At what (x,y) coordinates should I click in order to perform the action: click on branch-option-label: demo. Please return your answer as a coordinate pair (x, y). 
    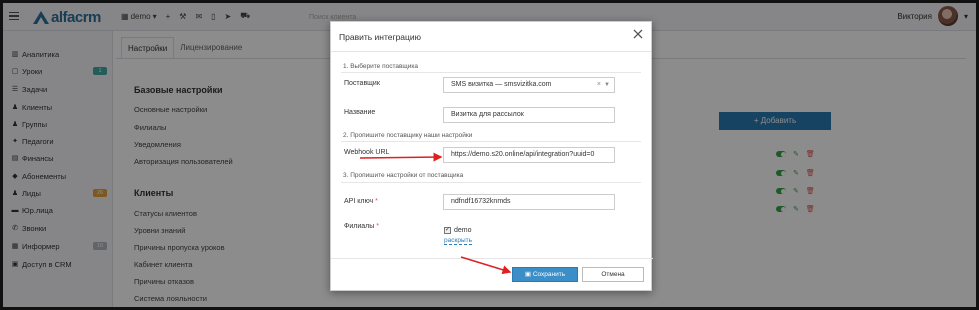
    Looking at the image, I should click on (463, 230).